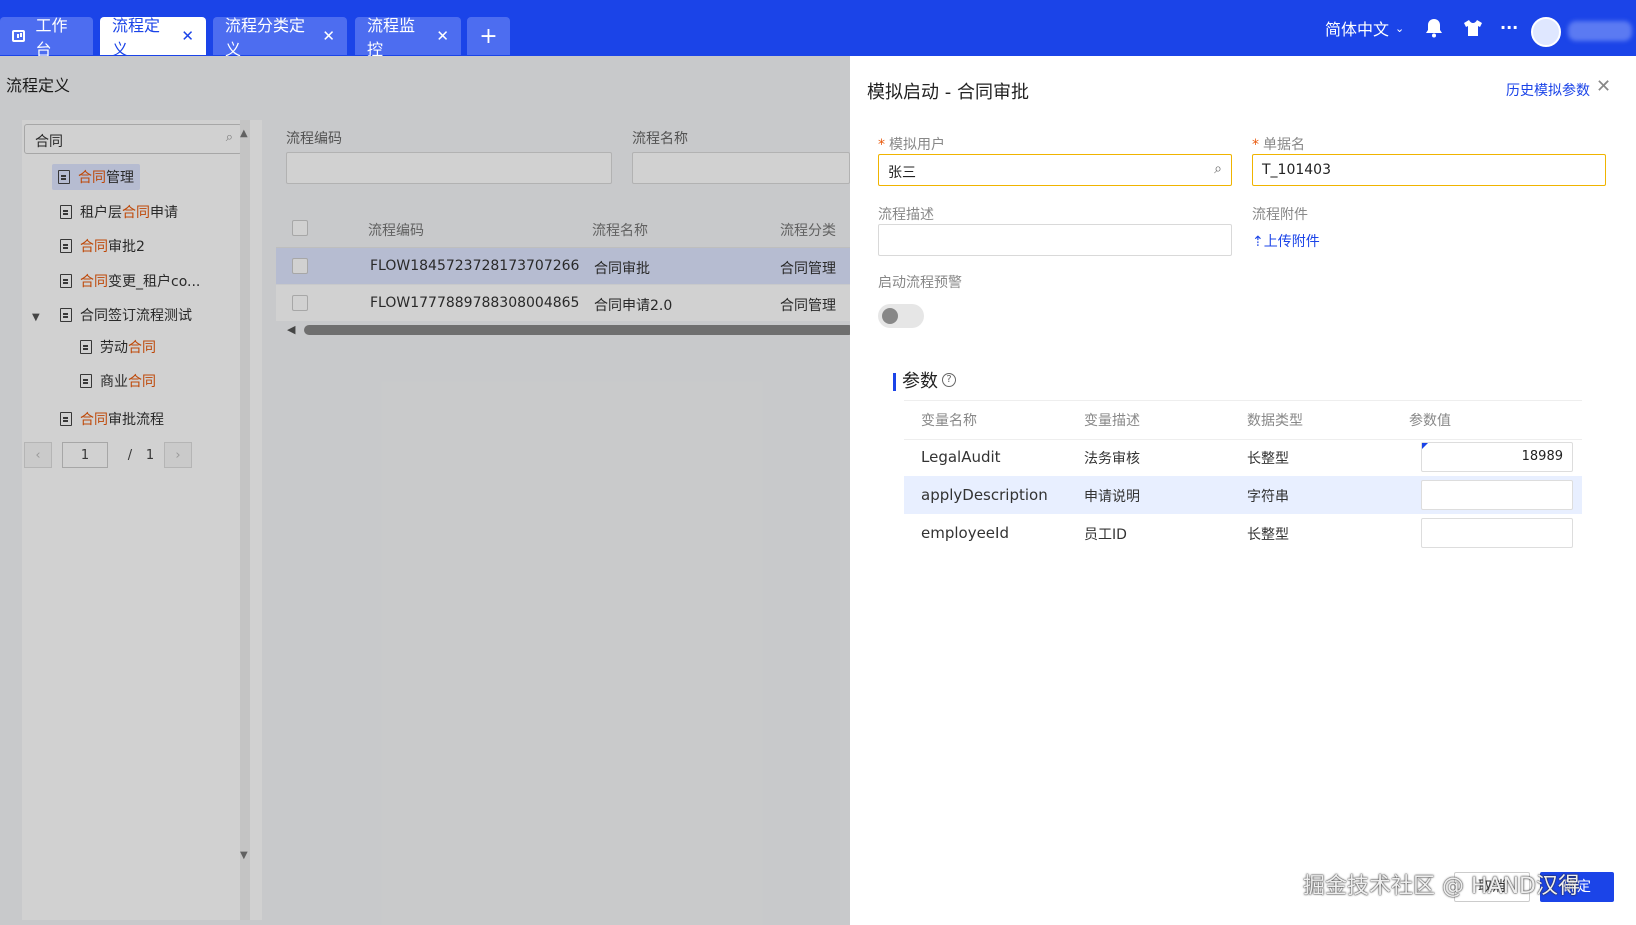 This screenshot has width=1636, height=925. Describe the element at coordinates (19, 36) in the screenshot. I see `workbench-icon` at that location.